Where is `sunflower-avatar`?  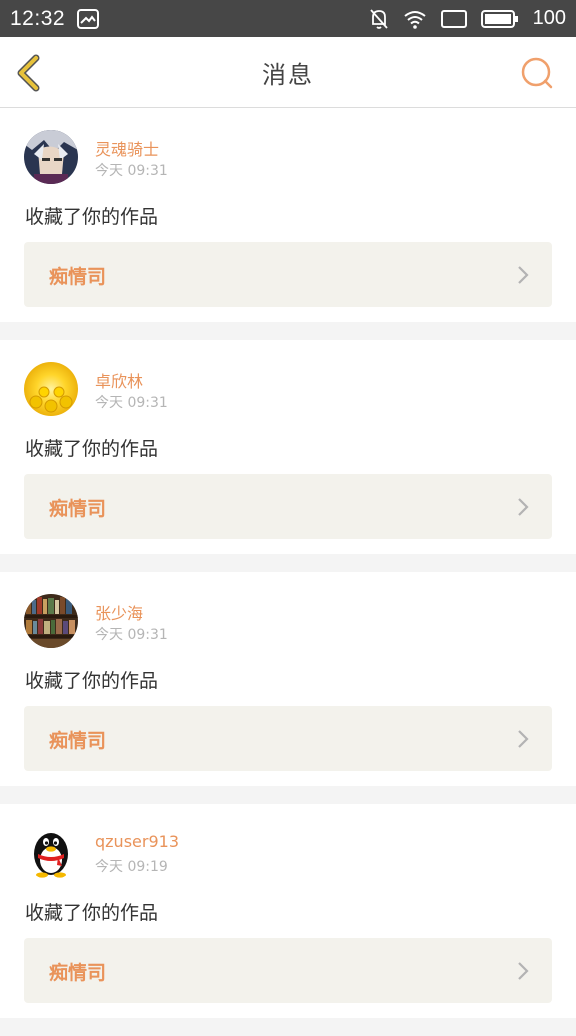
sunflower-avatar is located at coordinates (51, 389).